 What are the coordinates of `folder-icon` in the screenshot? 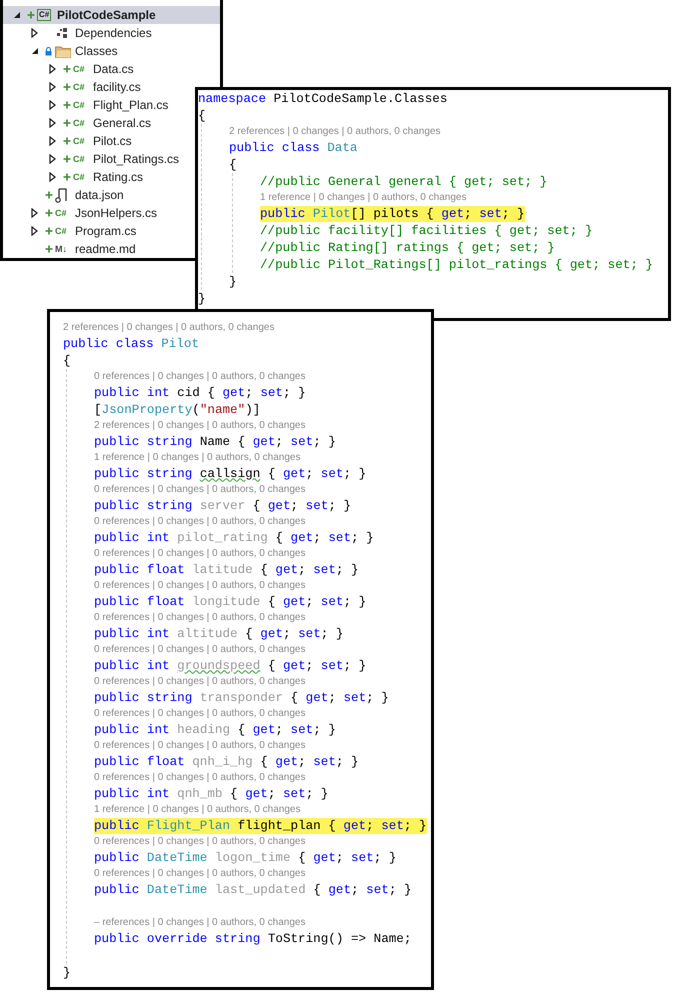 It's located at (63, 51).